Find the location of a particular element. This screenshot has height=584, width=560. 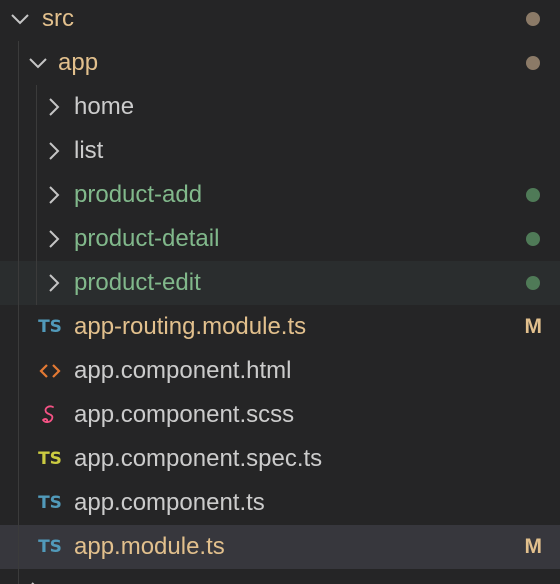

tree-item-app-component-scss: app.component.scss is located at coordinates (280, 415).